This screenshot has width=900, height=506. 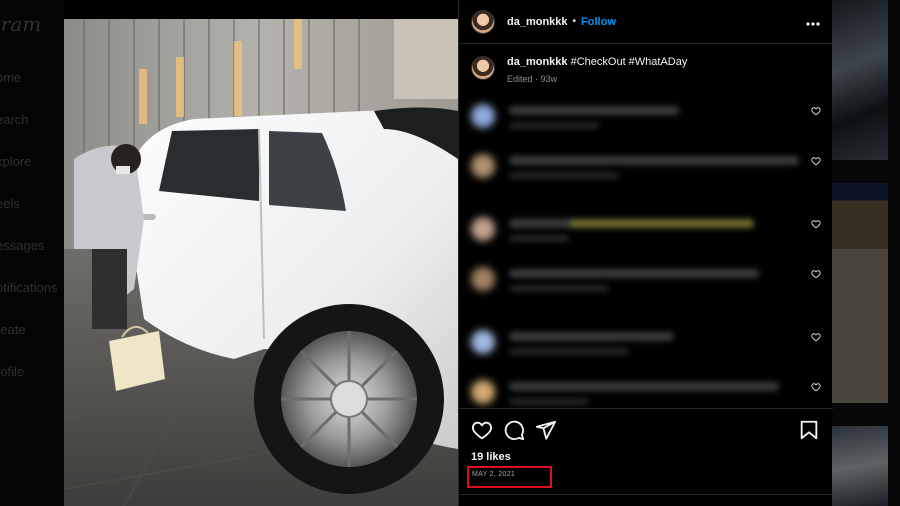 I want to click on sidebar-item-reels: eels, so click(x=10, y=203).